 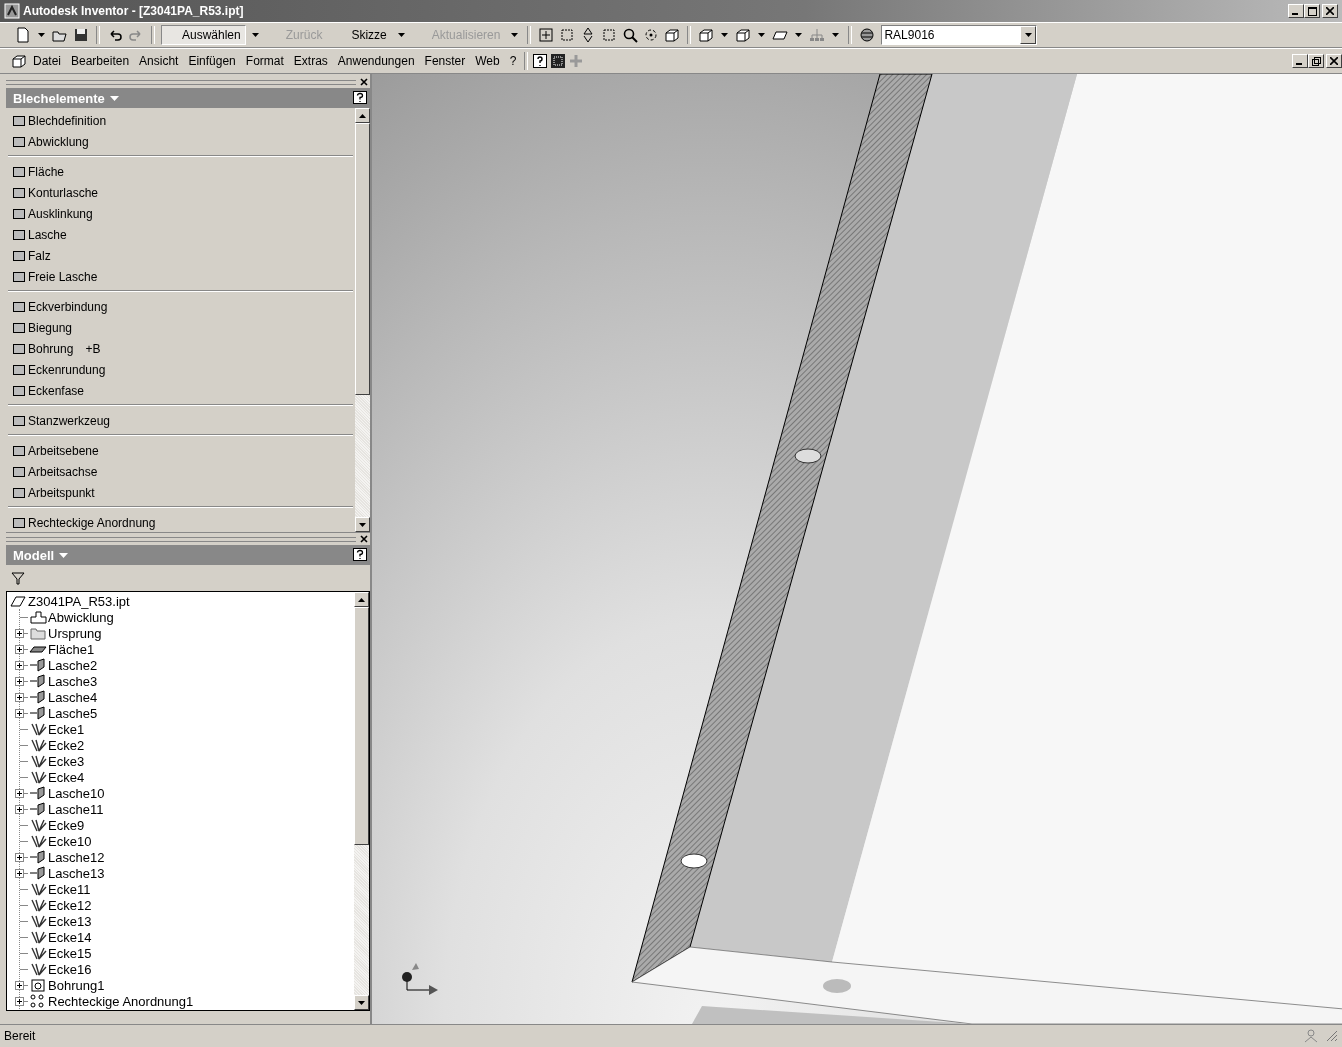 What do you see at coordinates (47, 234) in the screenshot?
I see `tool-item: Lasche` at bounding box center [47, 234].